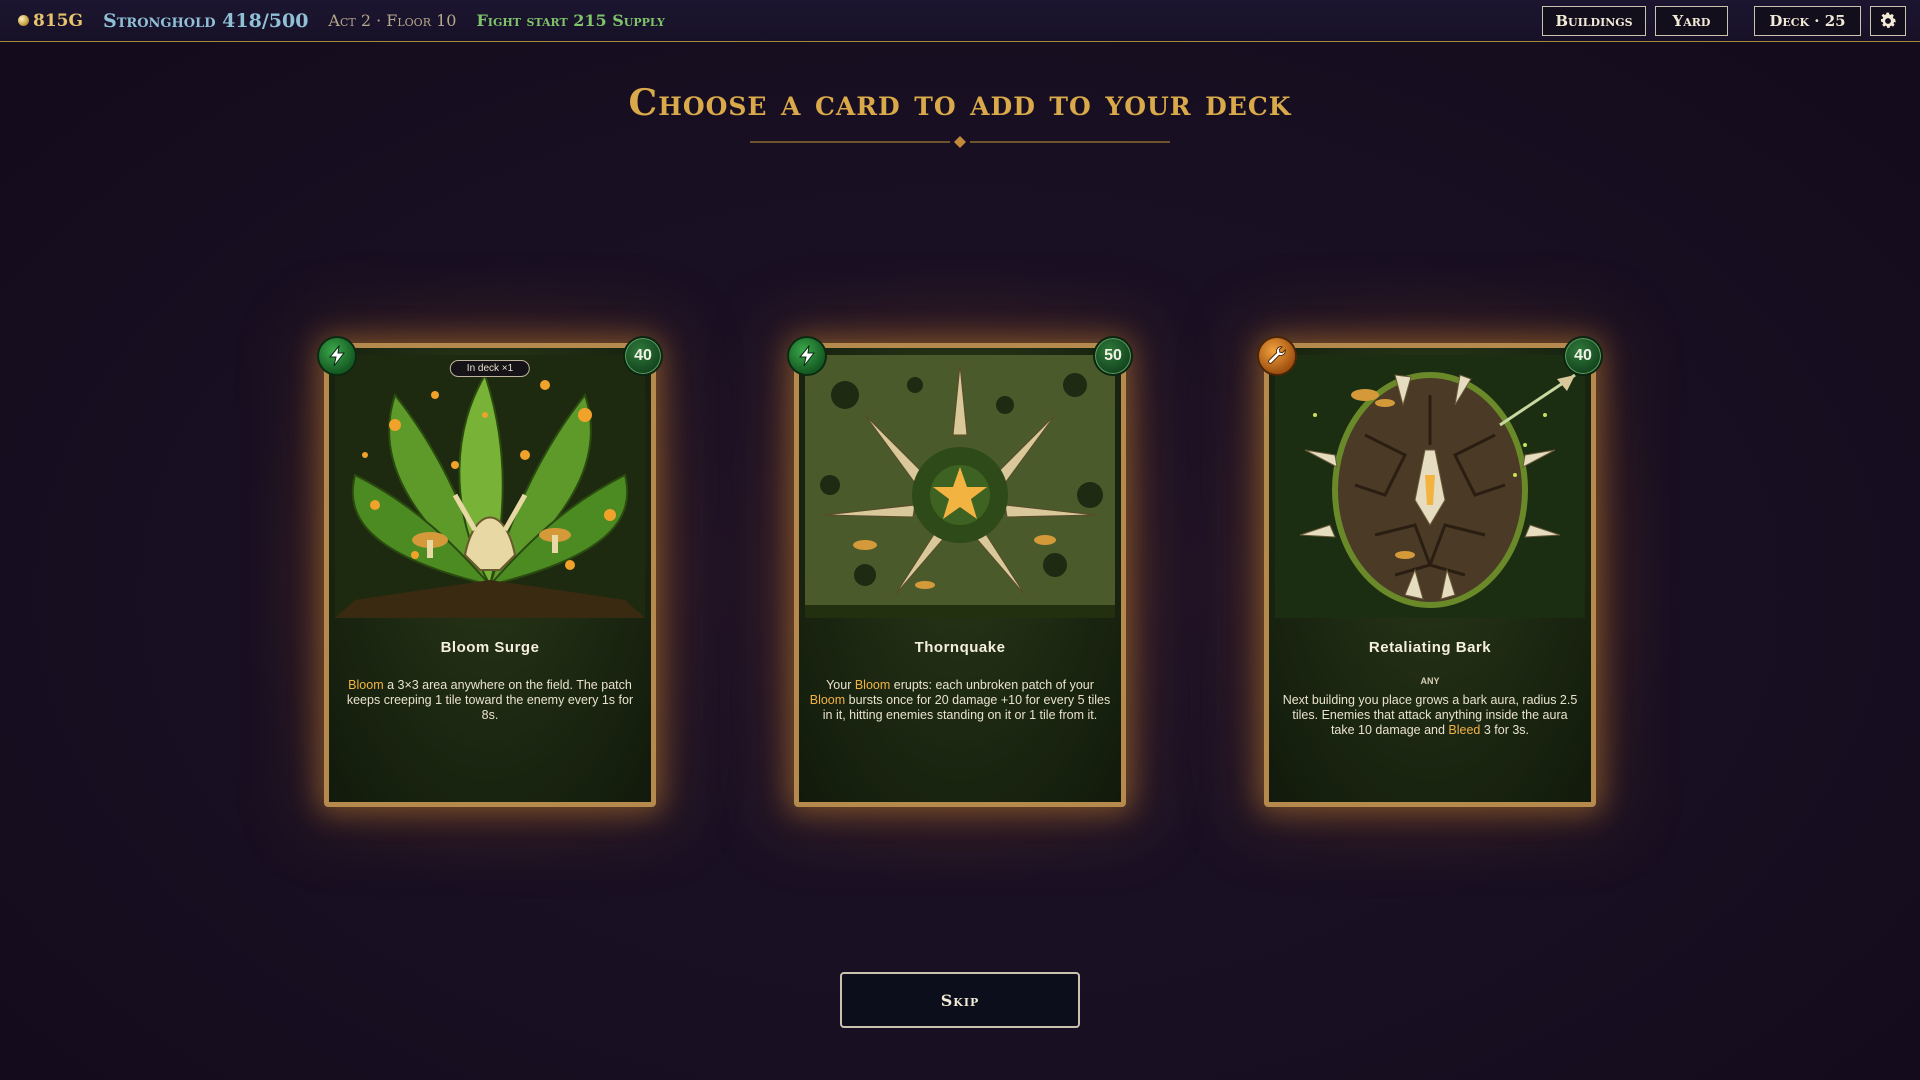 The image size is (1920, 1080). I want to click on card-title: Thornquake, so click(960, 647).